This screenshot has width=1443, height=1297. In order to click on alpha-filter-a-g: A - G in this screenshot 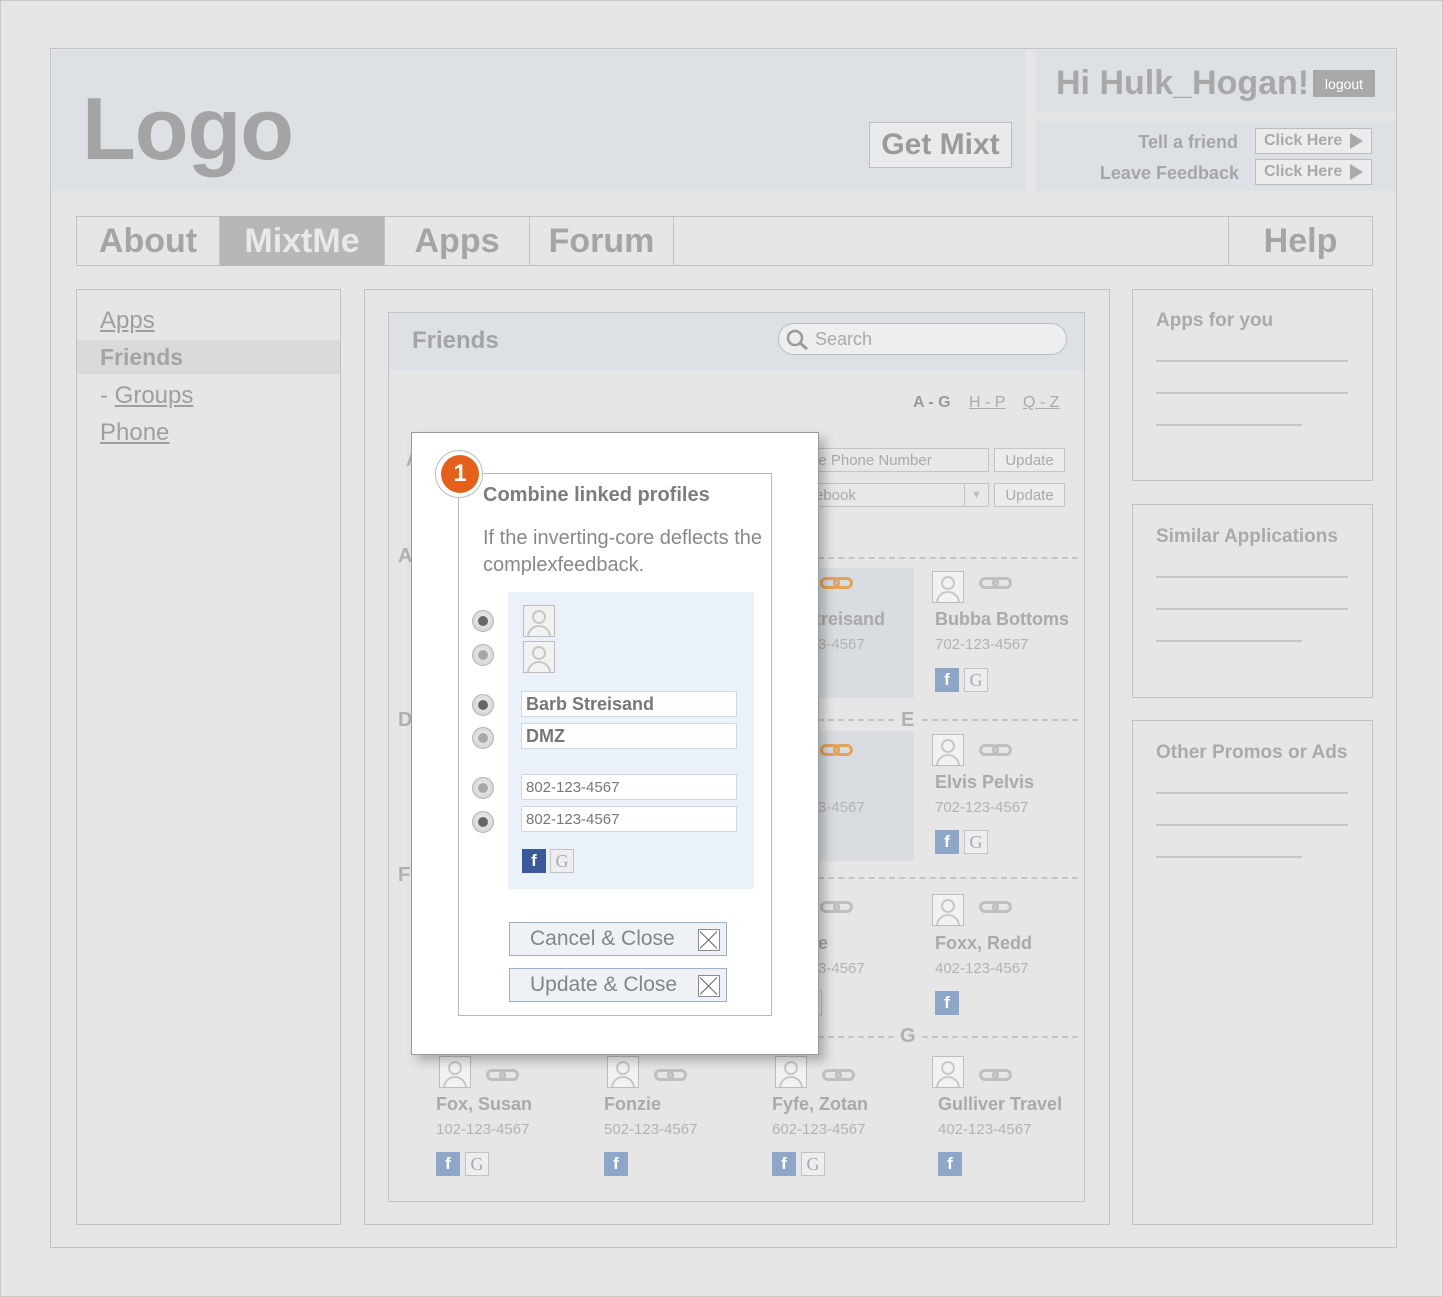, I will do `click(932, 403)`.